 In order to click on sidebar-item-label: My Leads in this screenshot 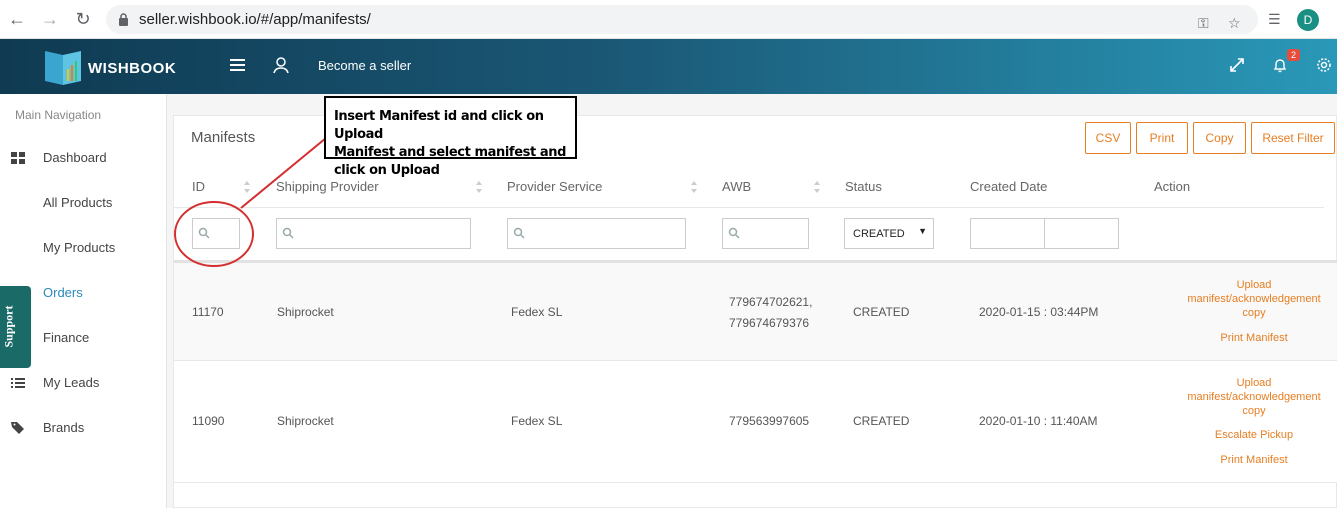, I will do `click(71, 382)`.